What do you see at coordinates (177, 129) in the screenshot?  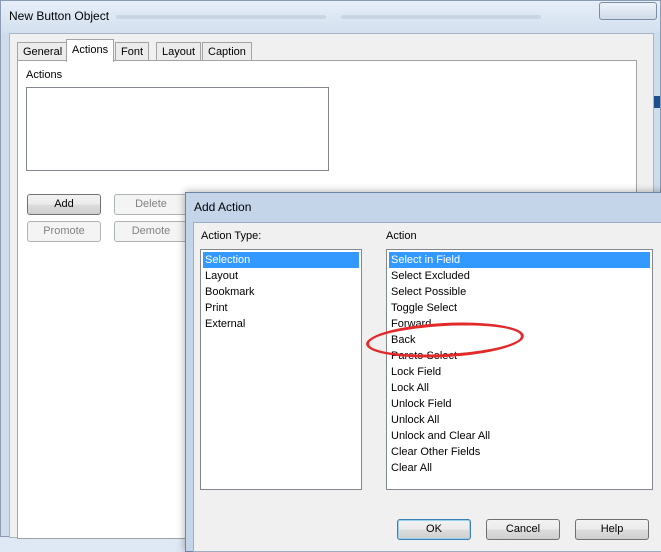 I see `actions-list` at bounding box center [177, 129].